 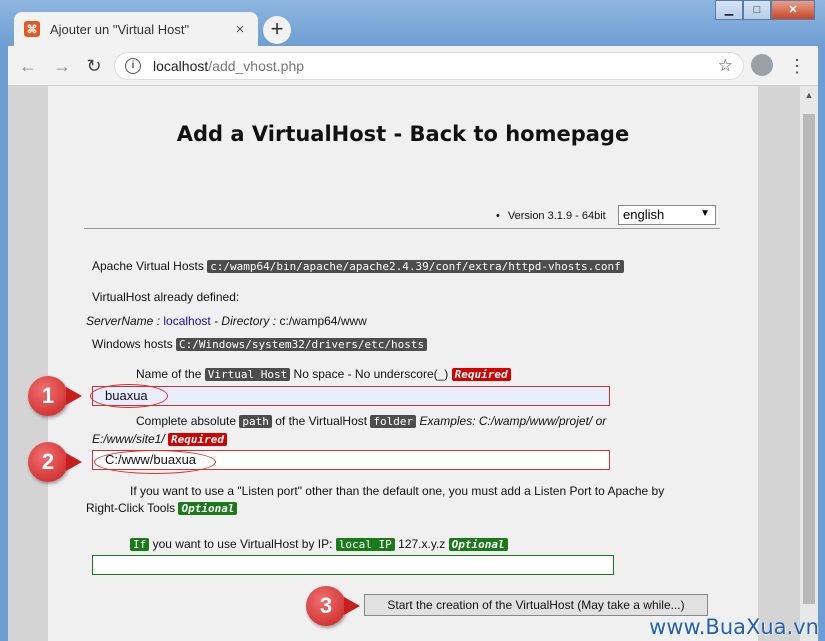 I want to click on folder-code: folder, so click(x=393, y=421).